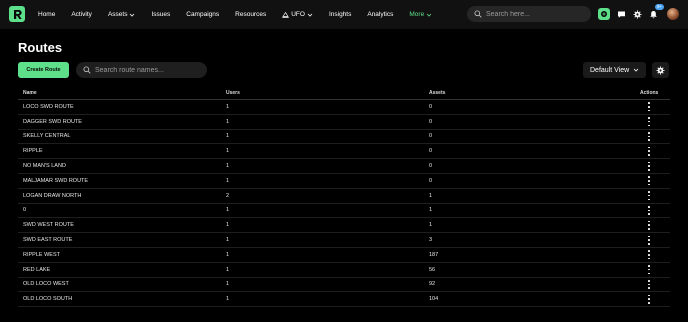 The height and width of the screenshot is (322, 688). What do you see at coordinates (46, 14) in the screenshot?
I see `nav-home: Home` at bounding box center [46, 14].